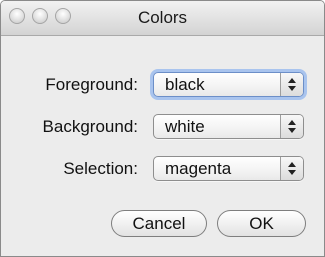  I want to click on selection-label: Selection:, so click(100, 168).